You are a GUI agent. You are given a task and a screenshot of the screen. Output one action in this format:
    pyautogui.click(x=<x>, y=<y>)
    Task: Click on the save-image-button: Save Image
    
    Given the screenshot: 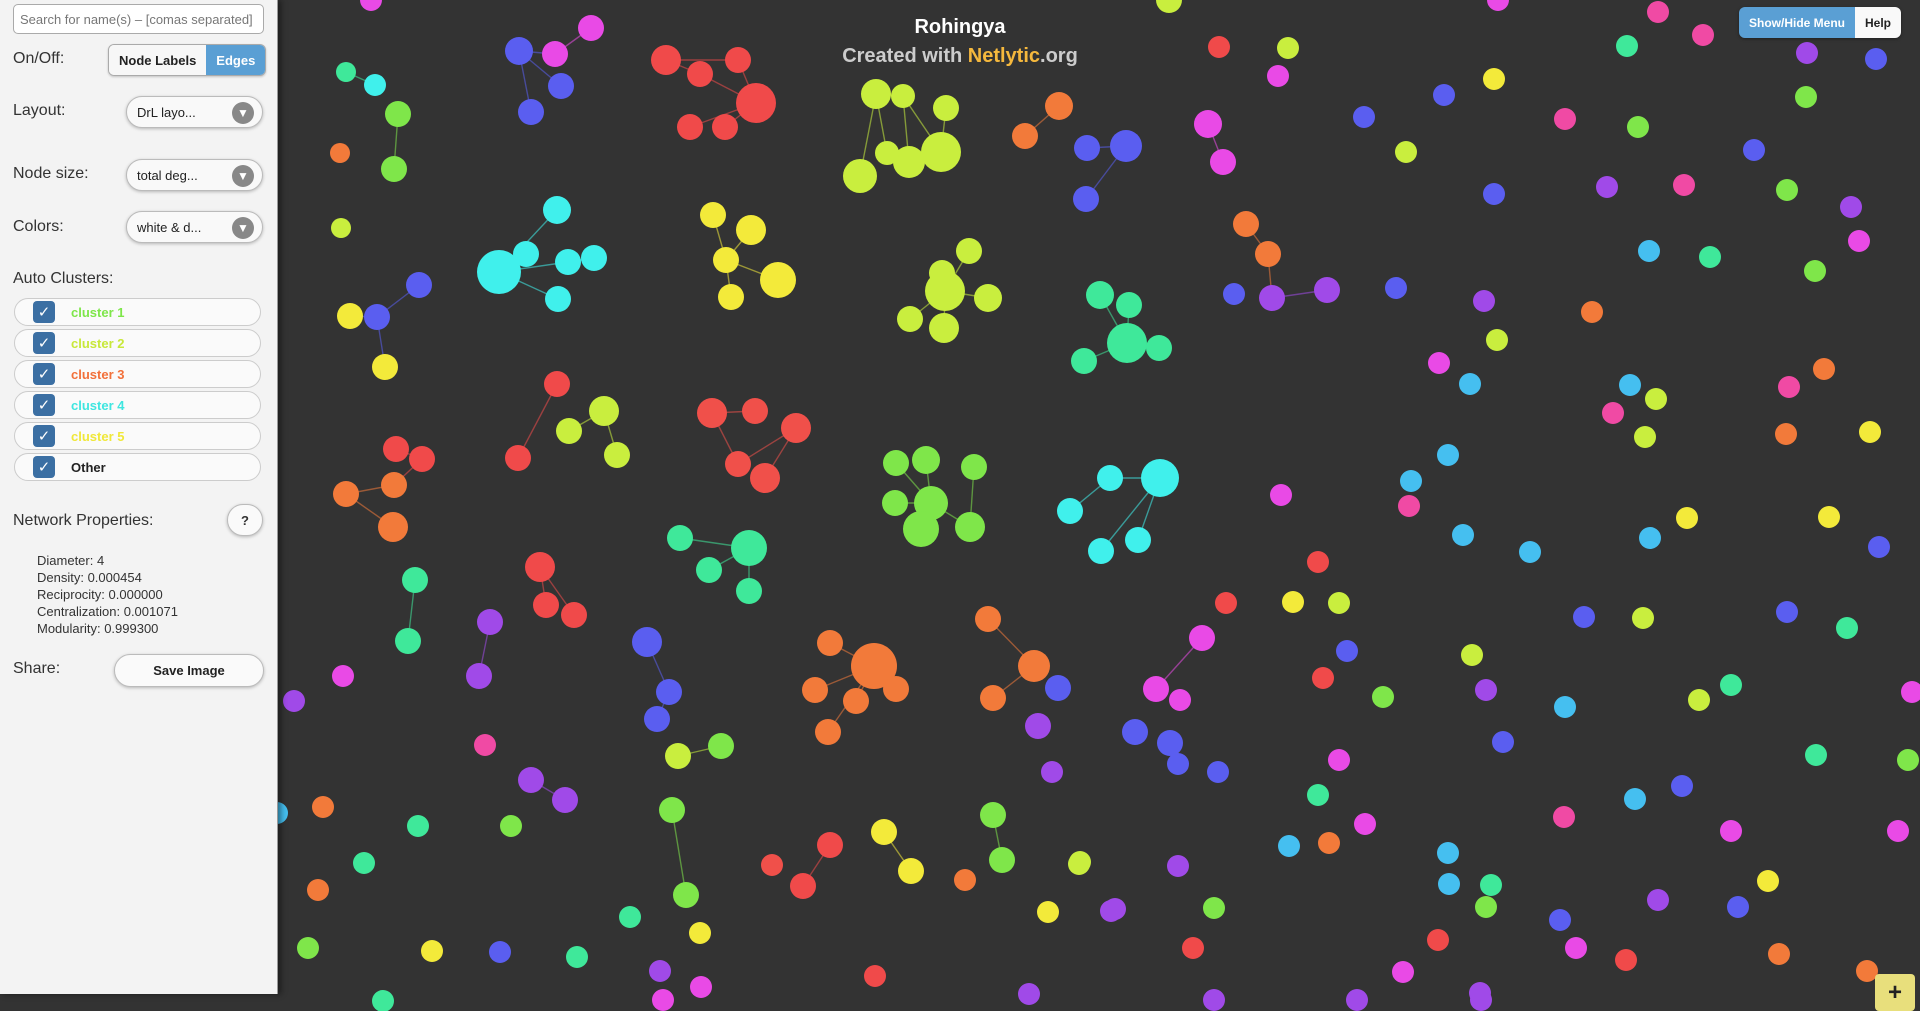 What is the action you would take?
    pyautogui.click(x=189, y=670)
    